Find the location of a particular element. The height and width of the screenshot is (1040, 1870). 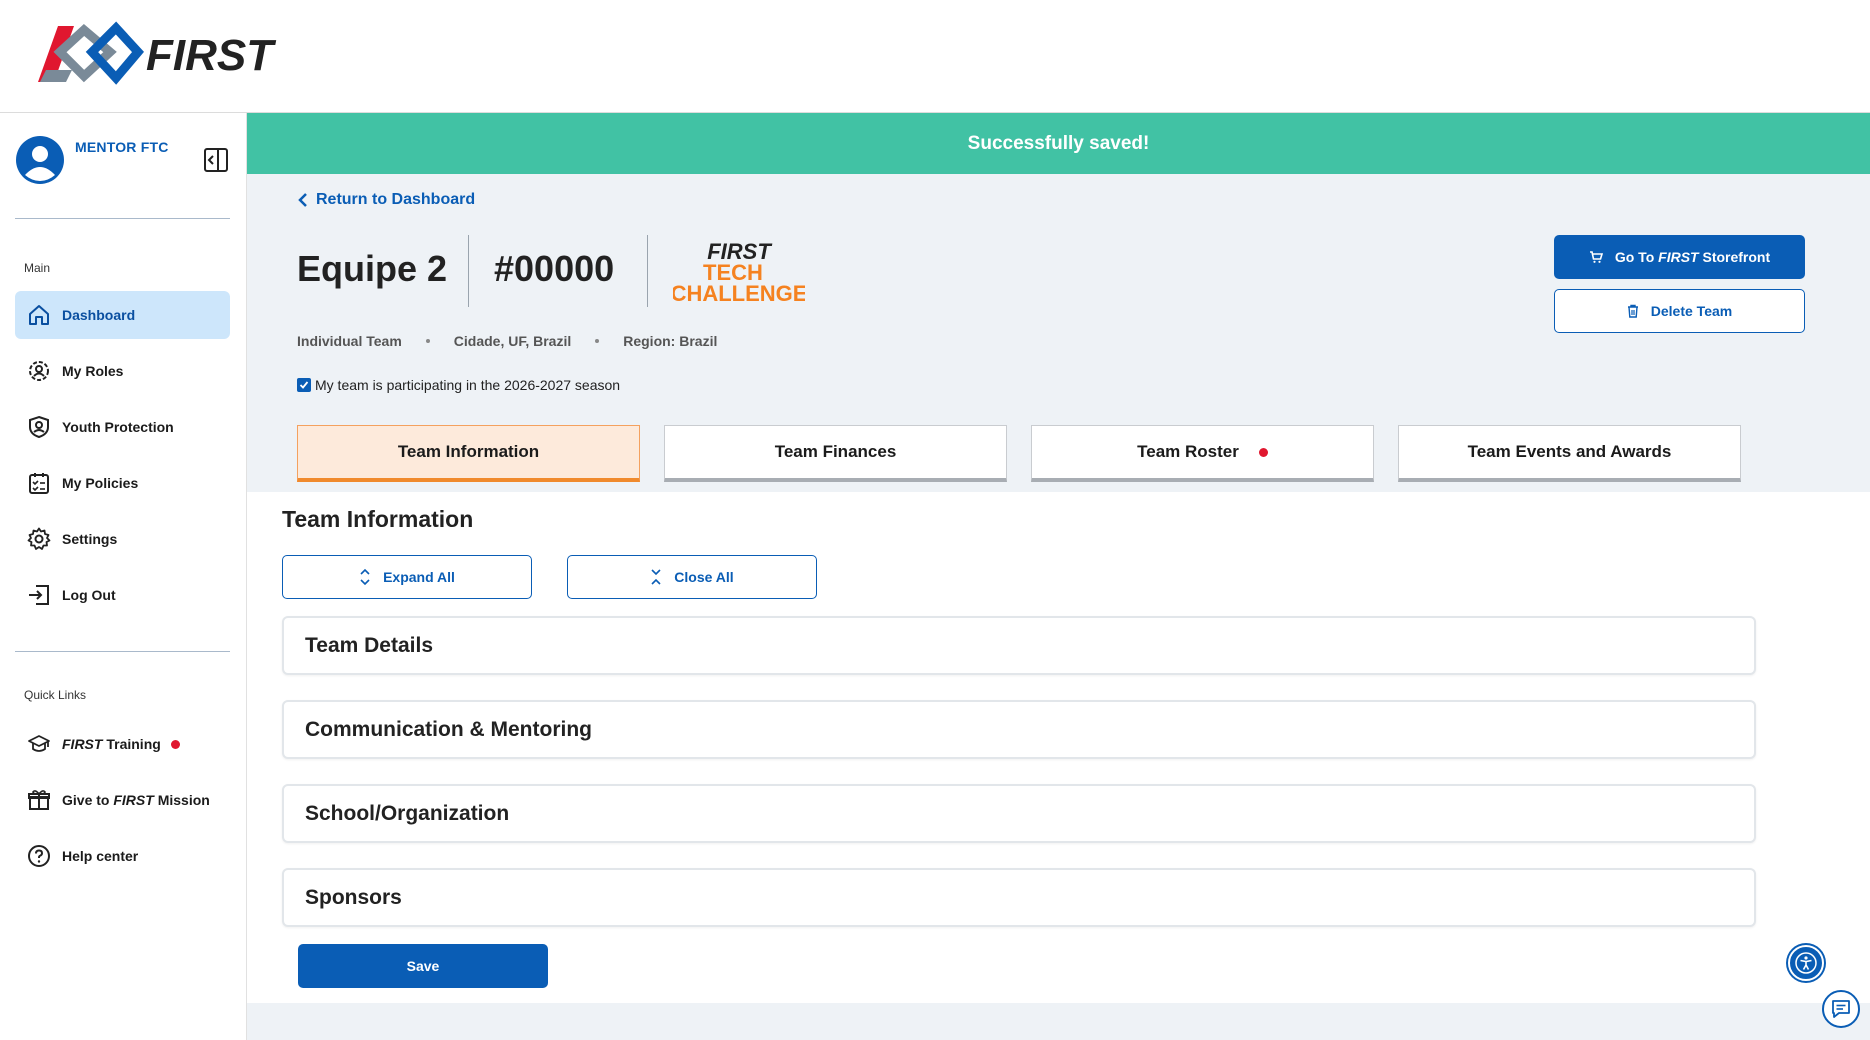

tab-label: Team Information is located at coordinates (468, 451).